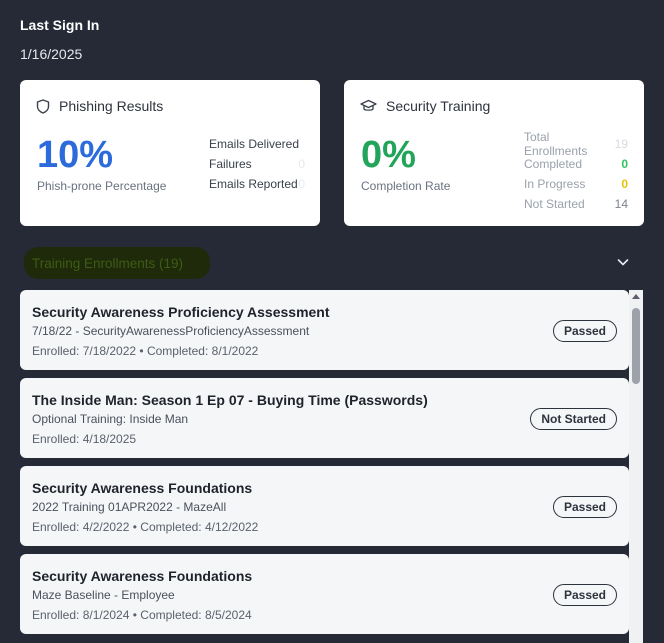 The height and width of the screenshot is (643, 664). I want to click on stat-emails-reported: Emails Reported 0, so click(257, 184).